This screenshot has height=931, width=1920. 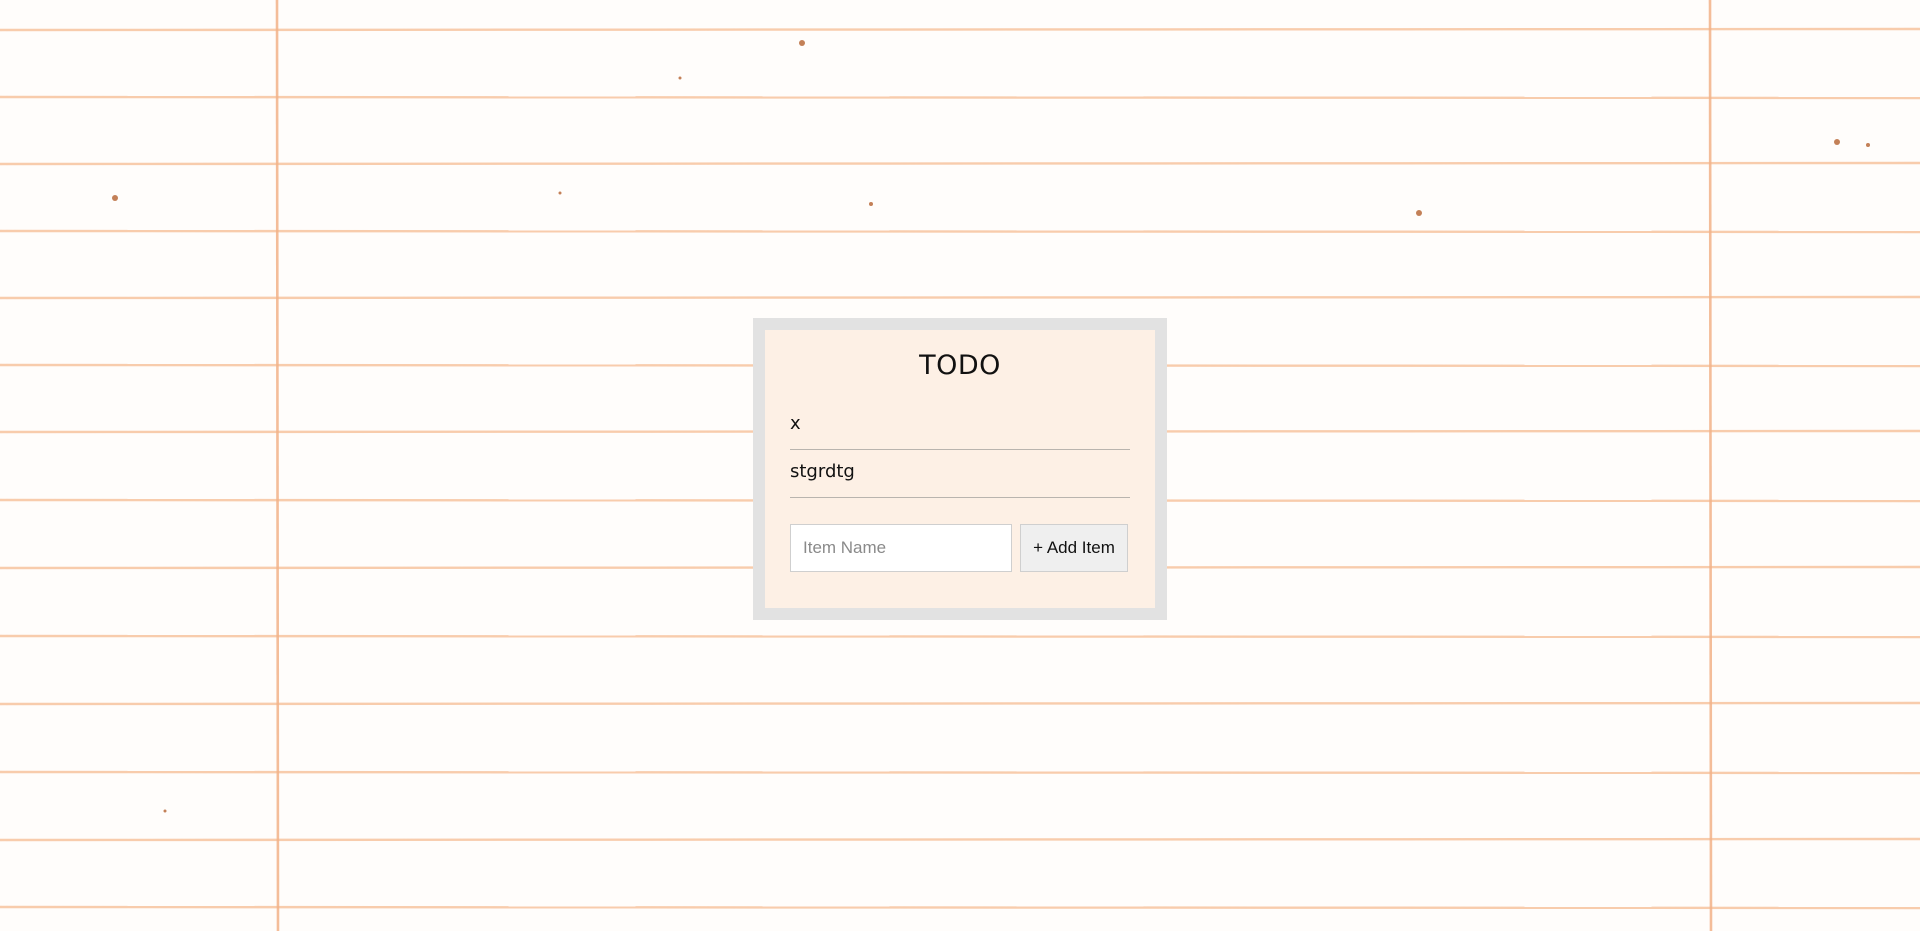 I want to click on todo-list: x stgrdtg, so click(x=960, y=450).